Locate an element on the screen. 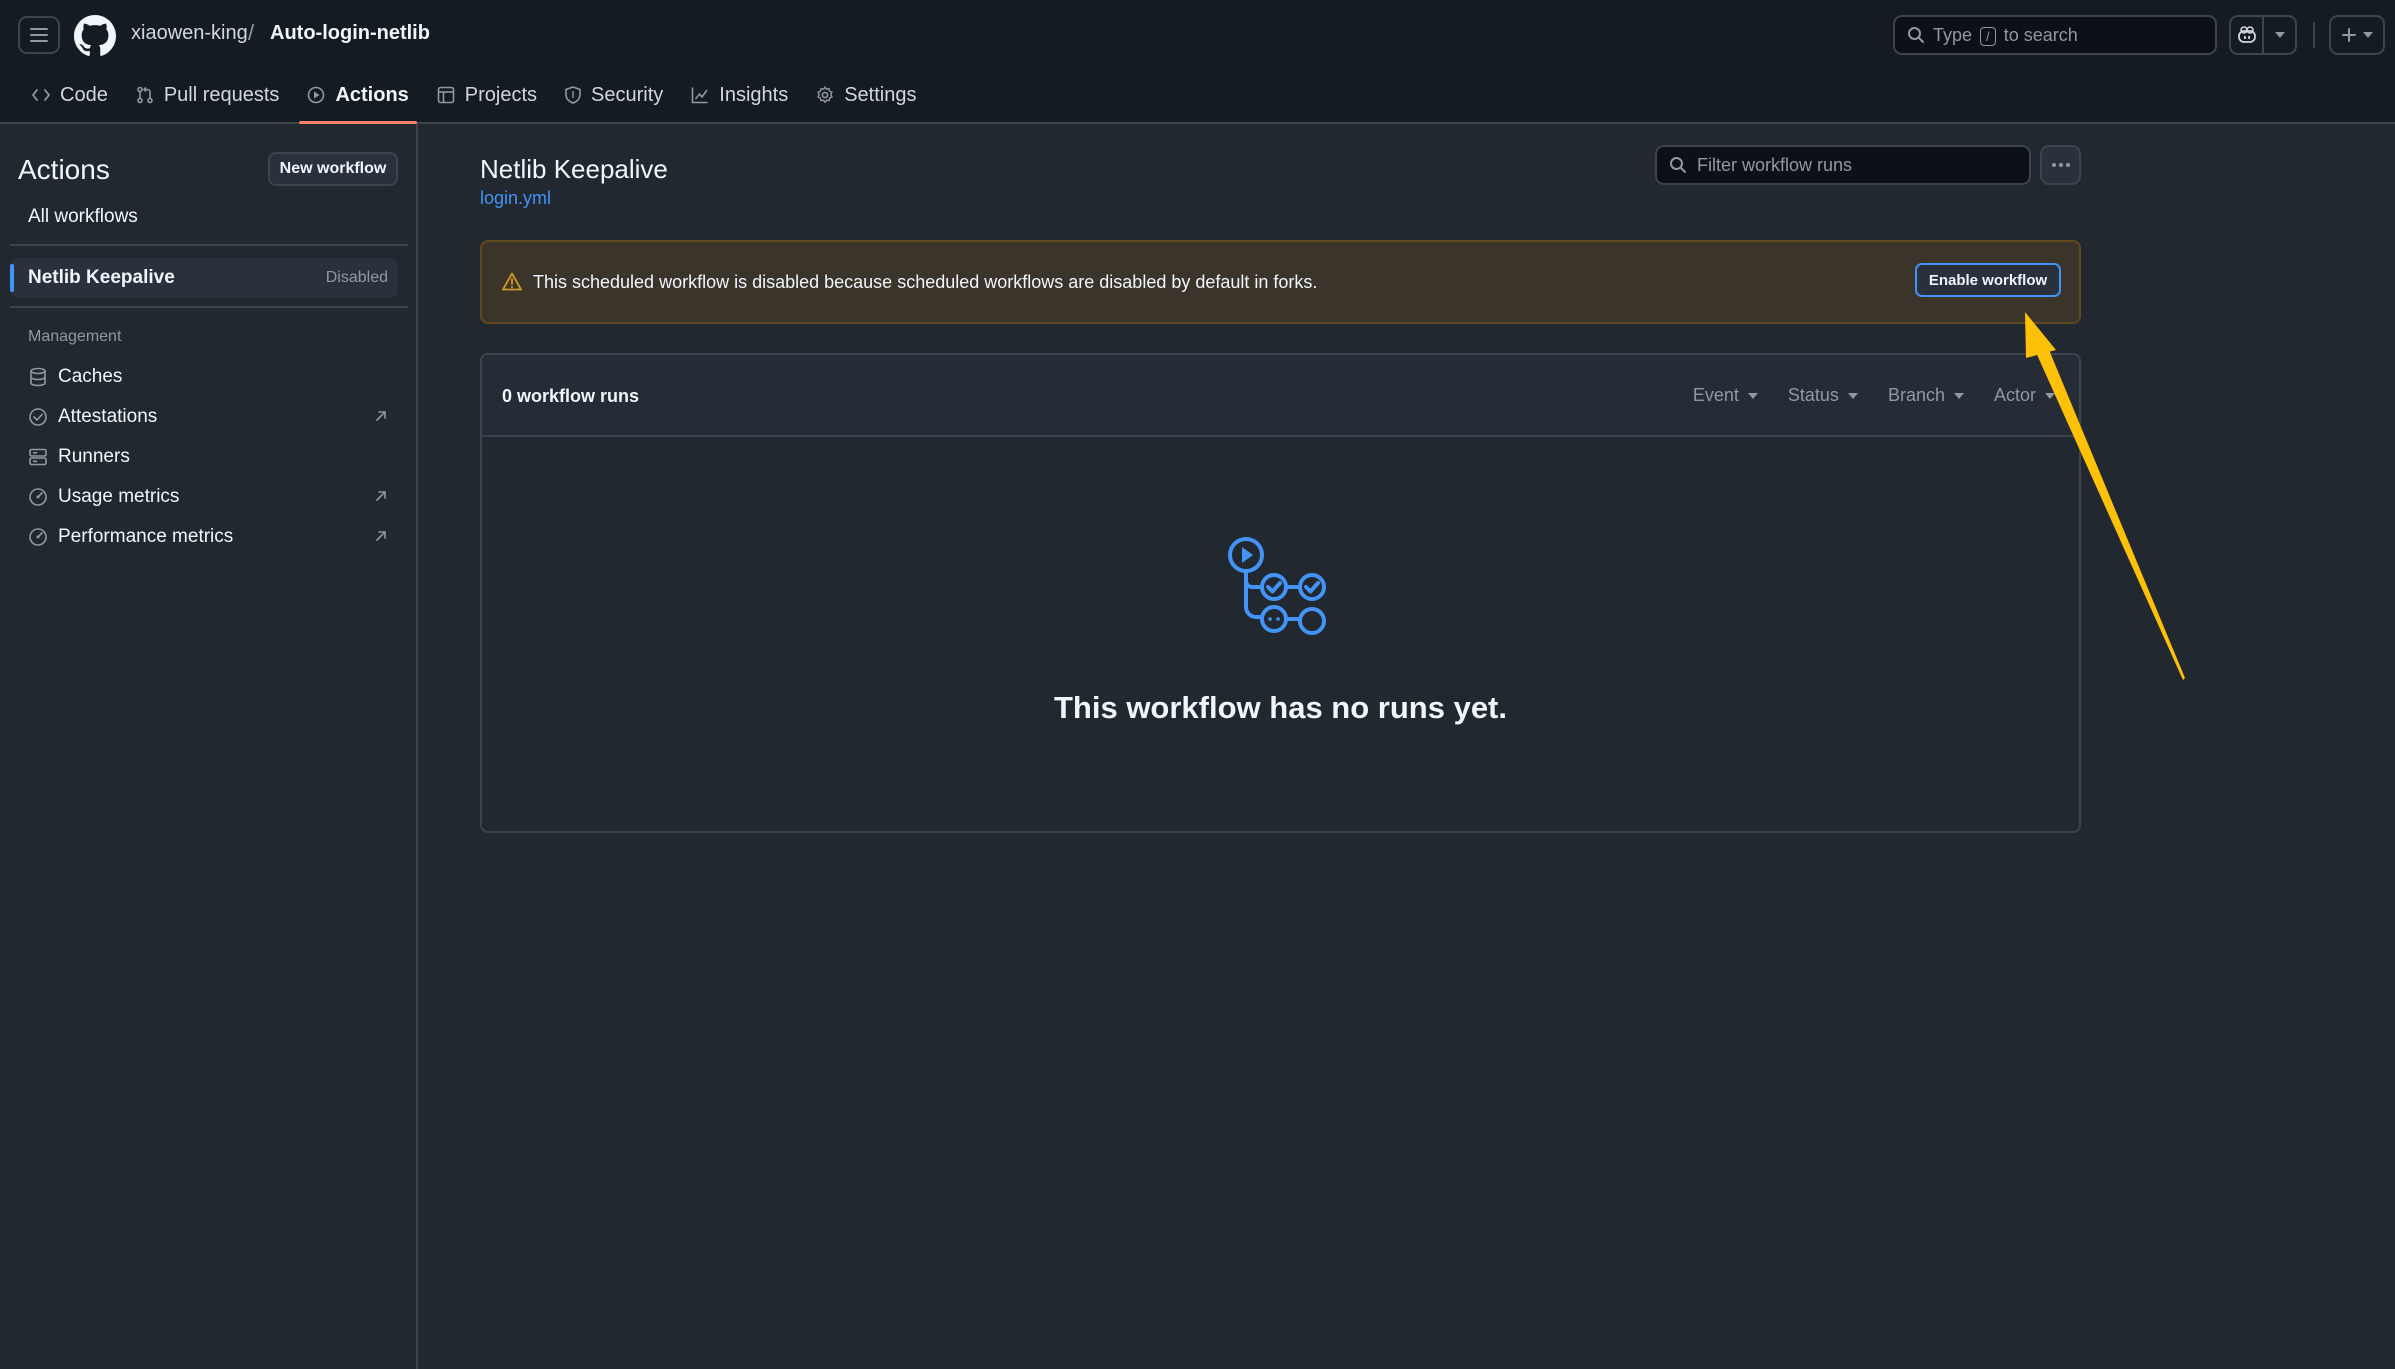 This screenshot has width=2395, height=1369. breadcrumb-owner-link: xiaowen-king is located at coordinates (189, 33).